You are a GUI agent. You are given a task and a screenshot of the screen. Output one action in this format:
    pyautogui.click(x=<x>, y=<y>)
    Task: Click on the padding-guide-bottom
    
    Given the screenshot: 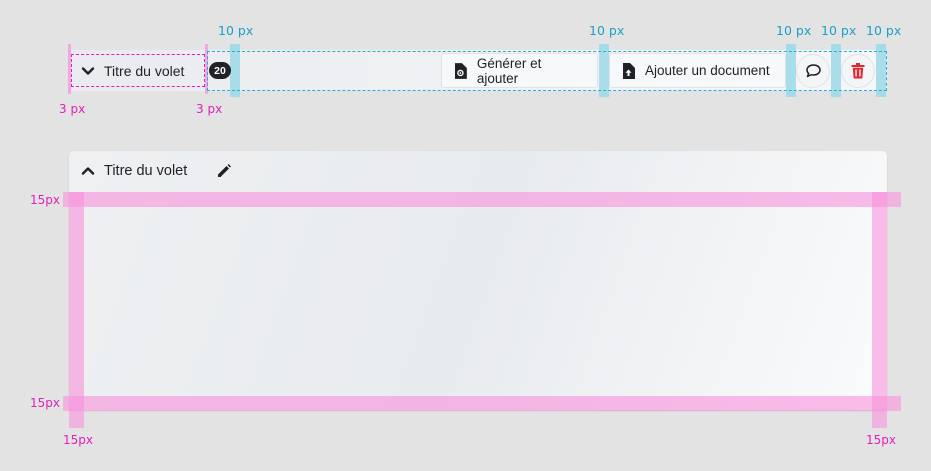 What is the action you would take?
    pyautogui.click(x=482, y=403)
    